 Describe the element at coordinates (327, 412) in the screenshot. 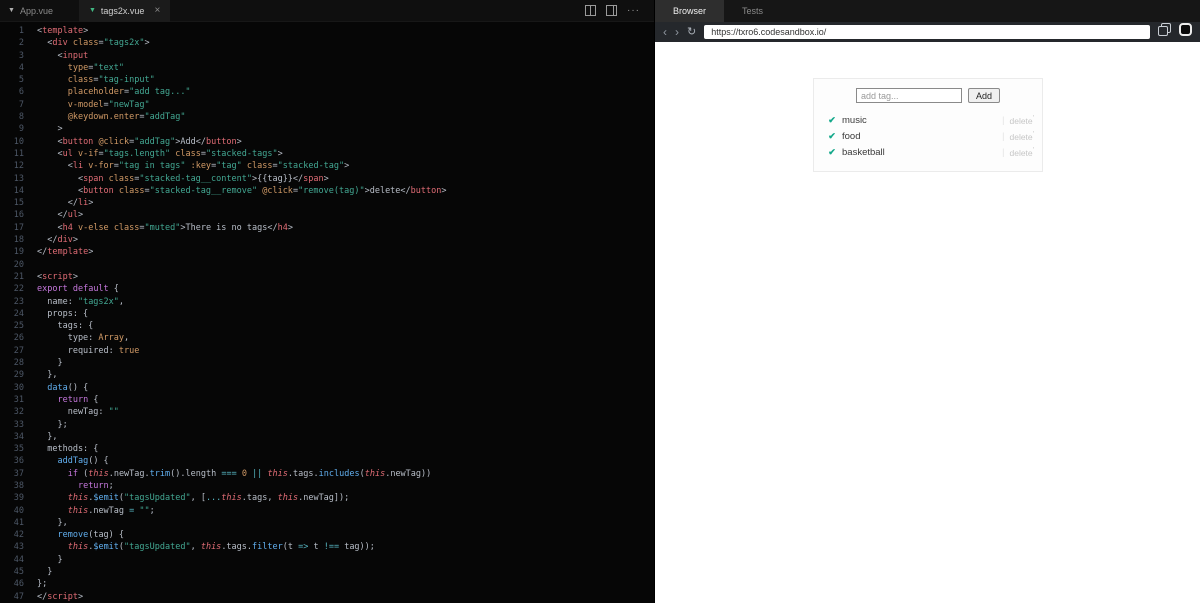

I see `code-line: 32 newTag: ""` at that location.